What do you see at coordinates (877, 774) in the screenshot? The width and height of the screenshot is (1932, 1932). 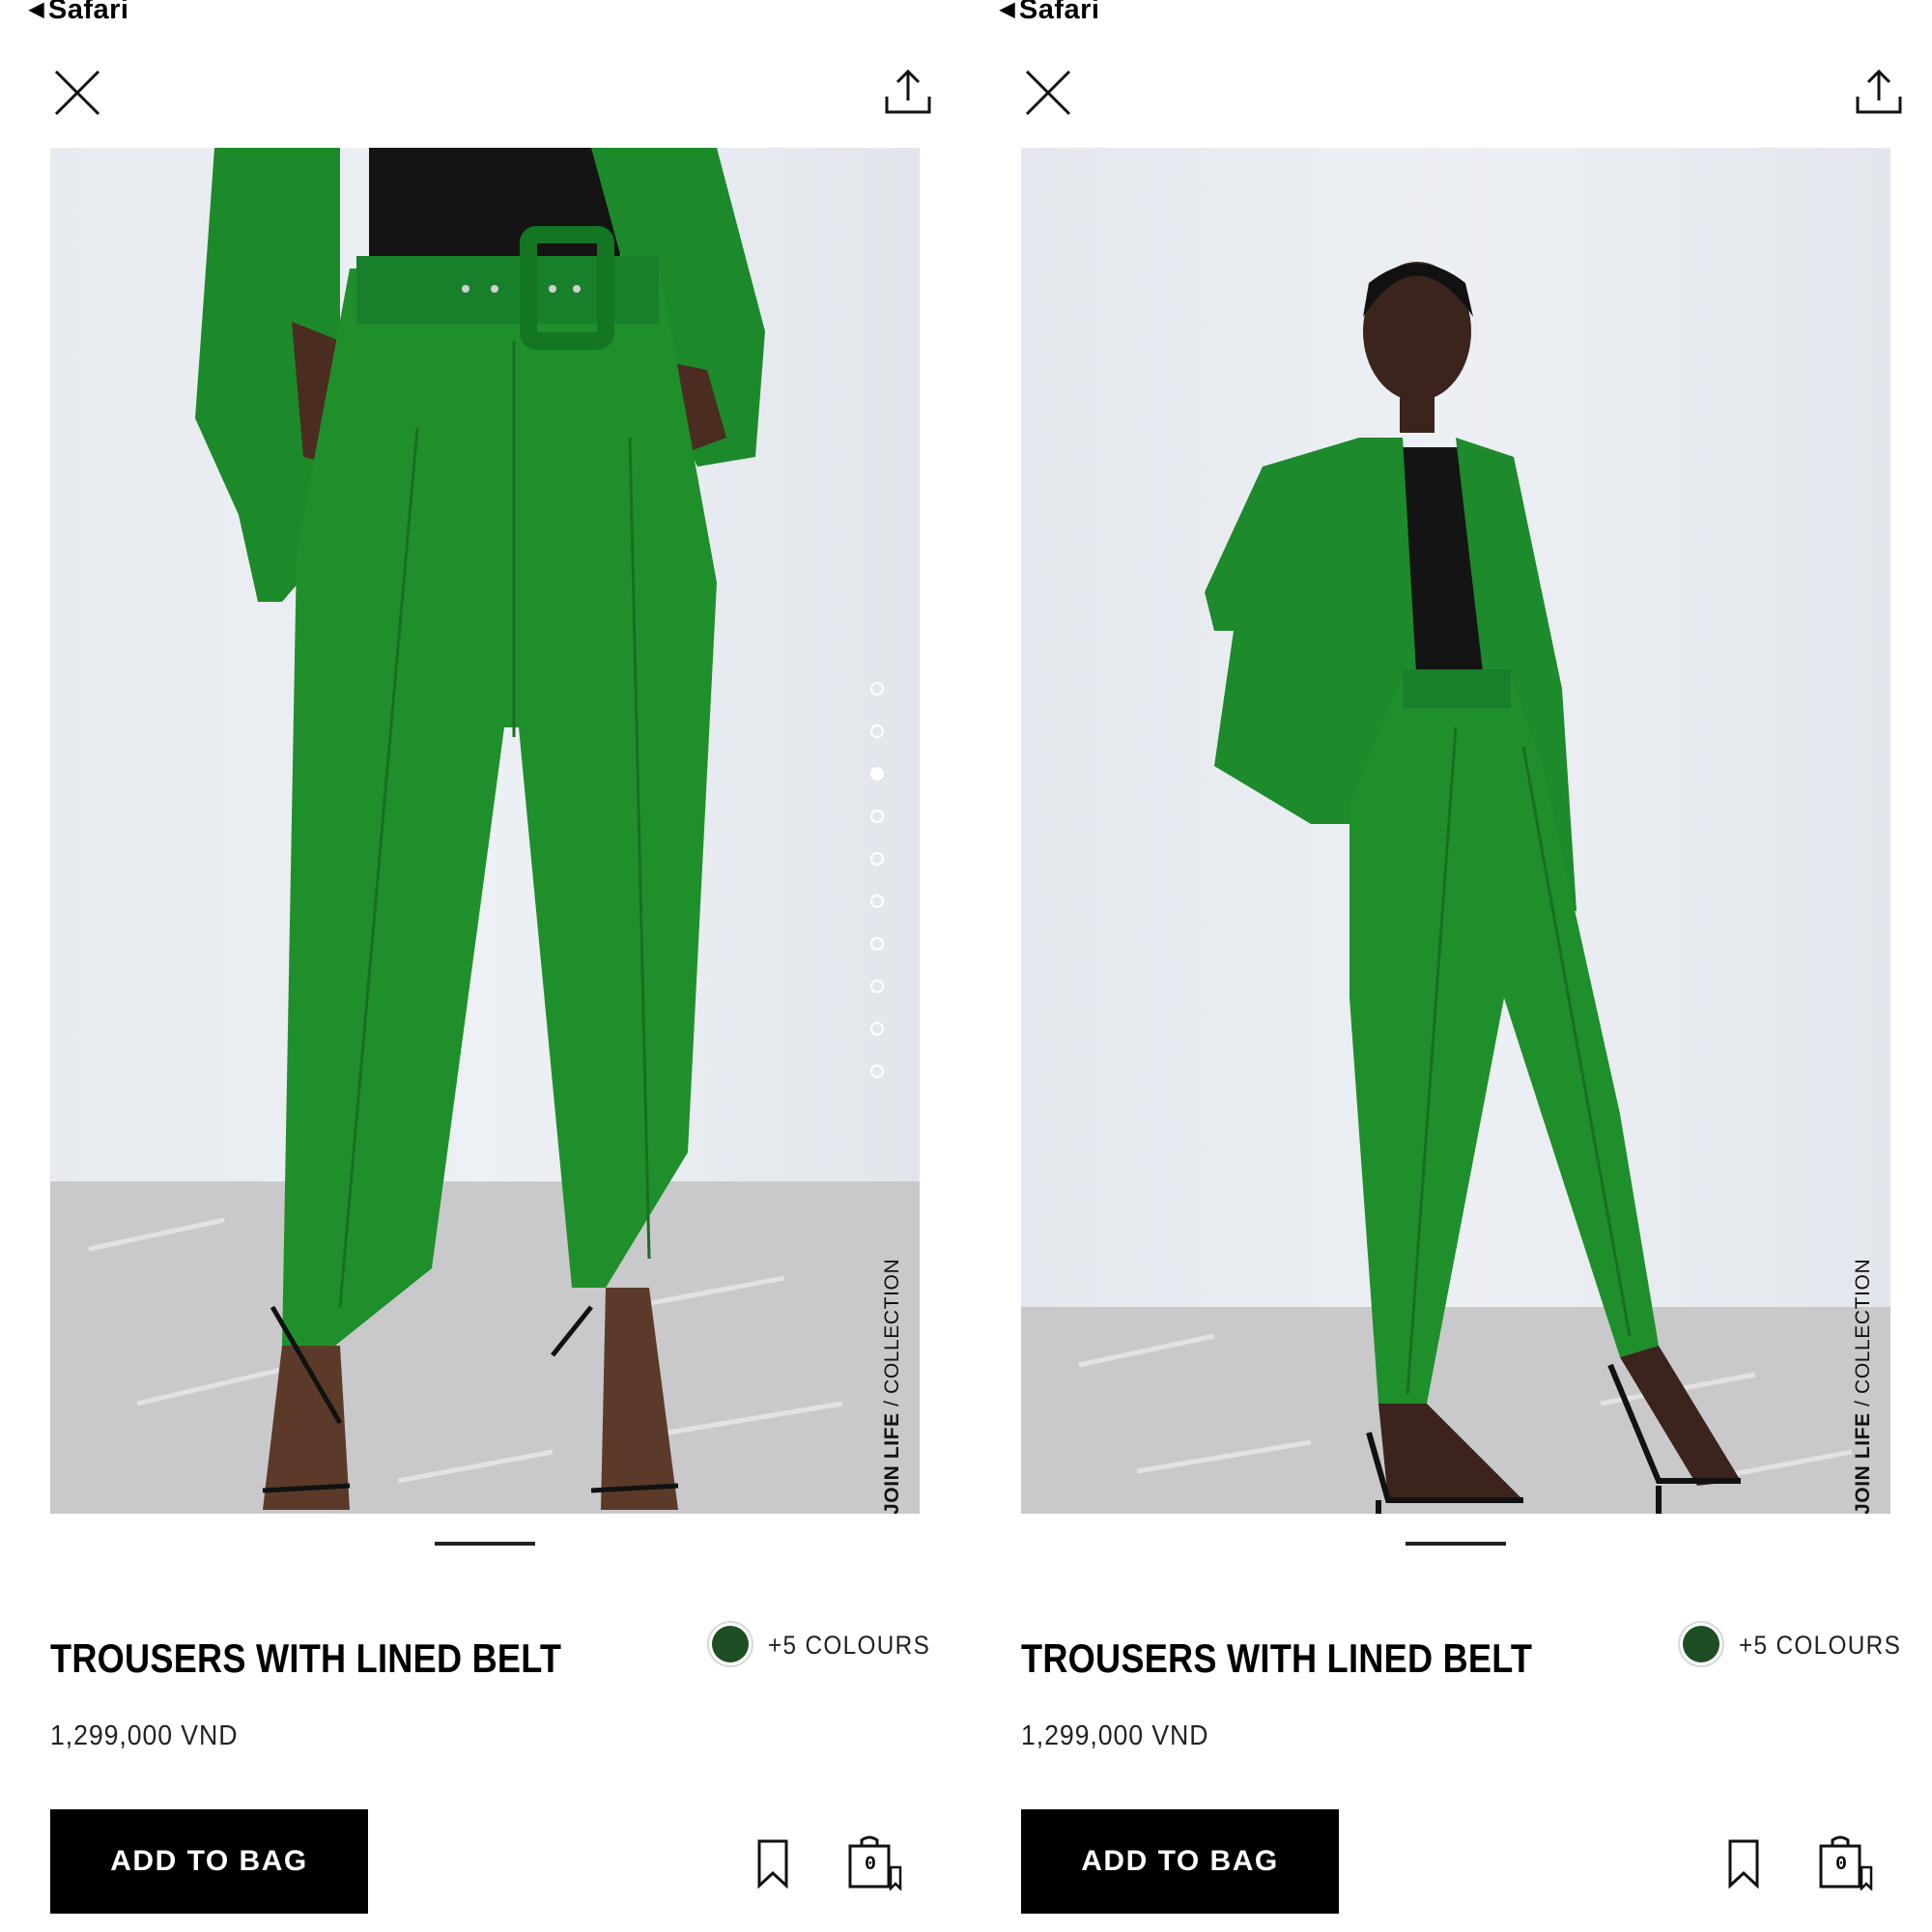 I see `pager-dot-active` at bounding box center [877, 774].